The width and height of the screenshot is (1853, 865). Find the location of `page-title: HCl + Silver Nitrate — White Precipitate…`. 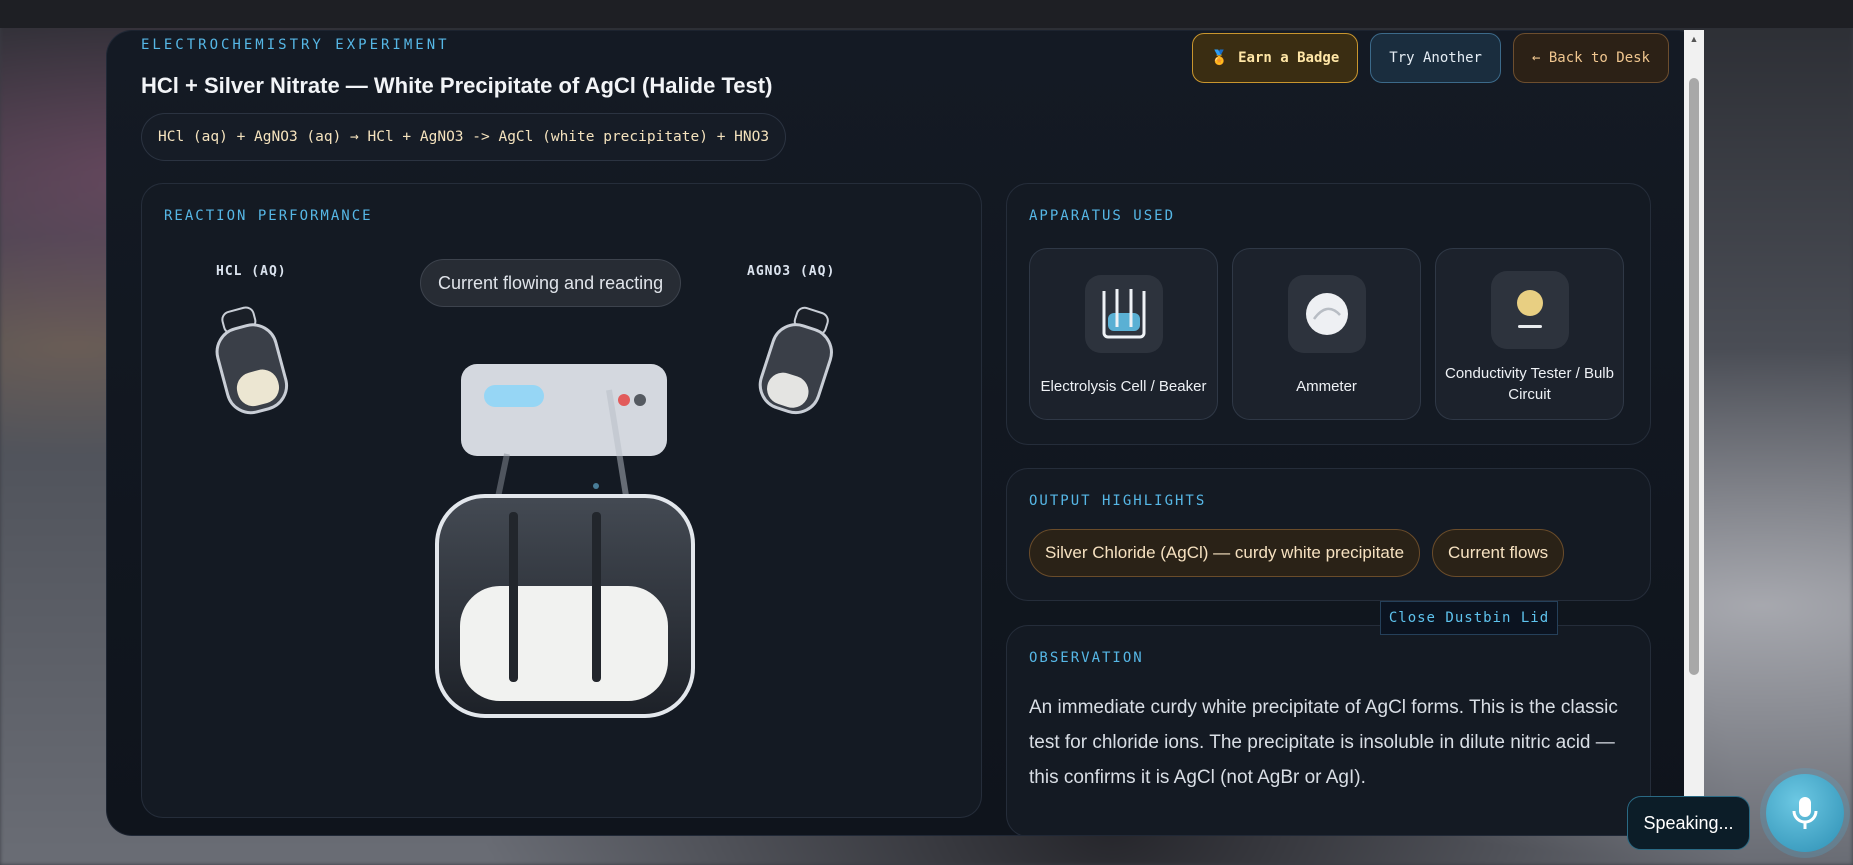

page-title: HCl + Silver Nitrate — White Precipitate… is located at coordinates (457, 85).